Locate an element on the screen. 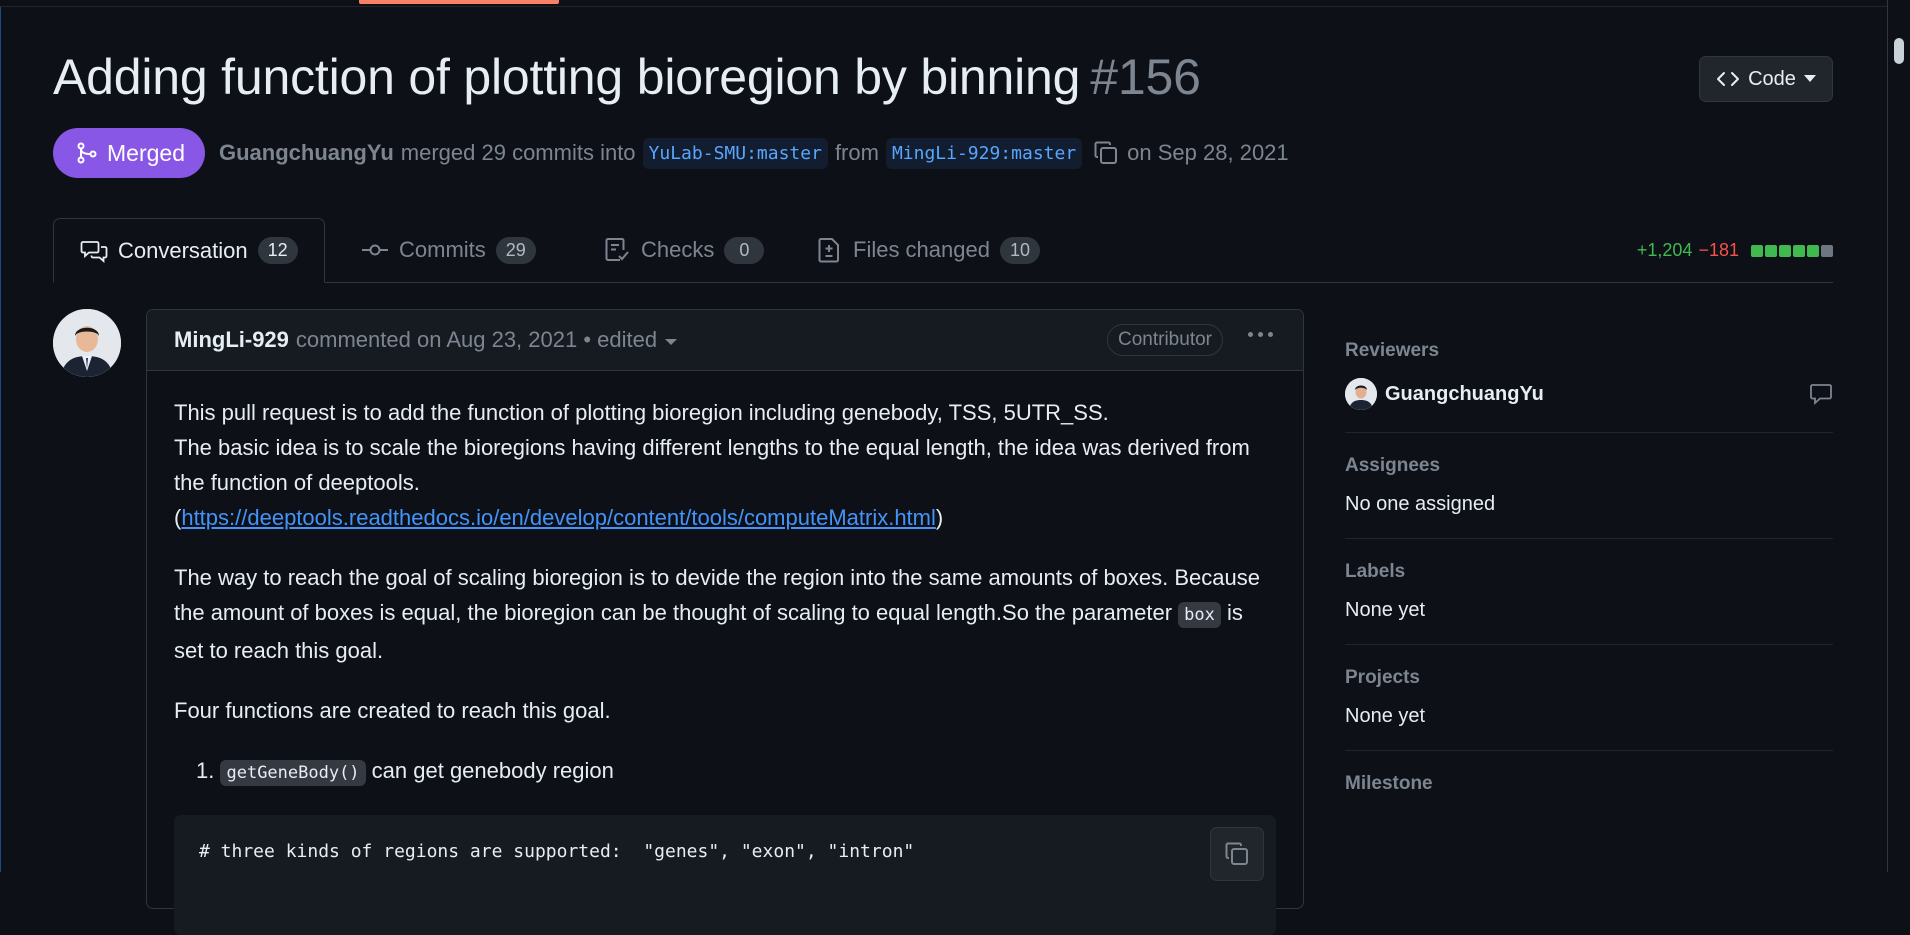 This screenshot has height=935, width=1910. reviewer-item: GuangchuangYu is located at coordinates (1589, 394).